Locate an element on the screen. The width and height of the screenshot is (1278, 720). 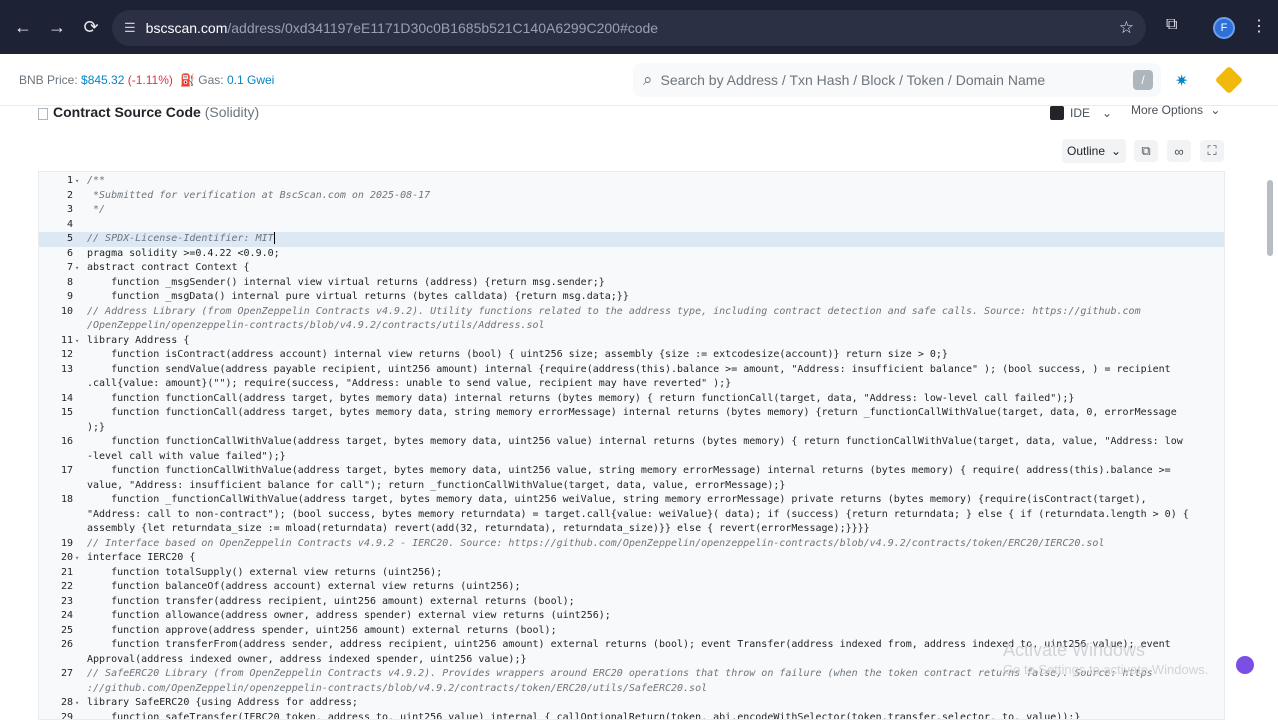
code-line: 6 pragma solidity >=0.4.22 <0.9.0; is located at coordinates (631, 254).